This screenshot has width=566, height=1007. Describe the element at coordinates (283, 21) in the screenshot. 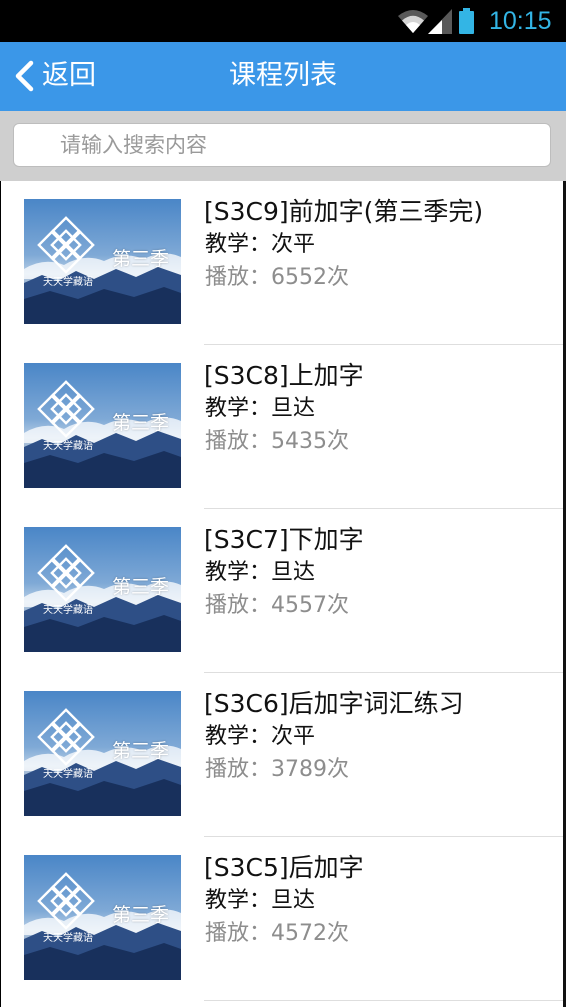

I see `status-bar: 10:15` at that location.